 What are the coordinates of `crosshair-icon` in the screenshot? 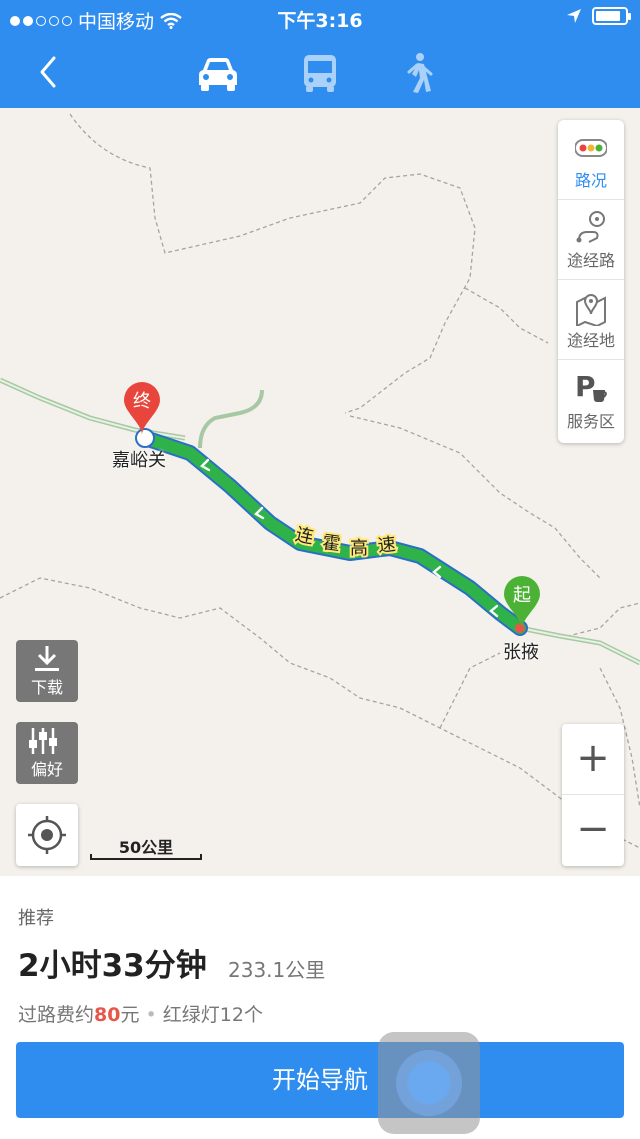 It's located at (47, 835).